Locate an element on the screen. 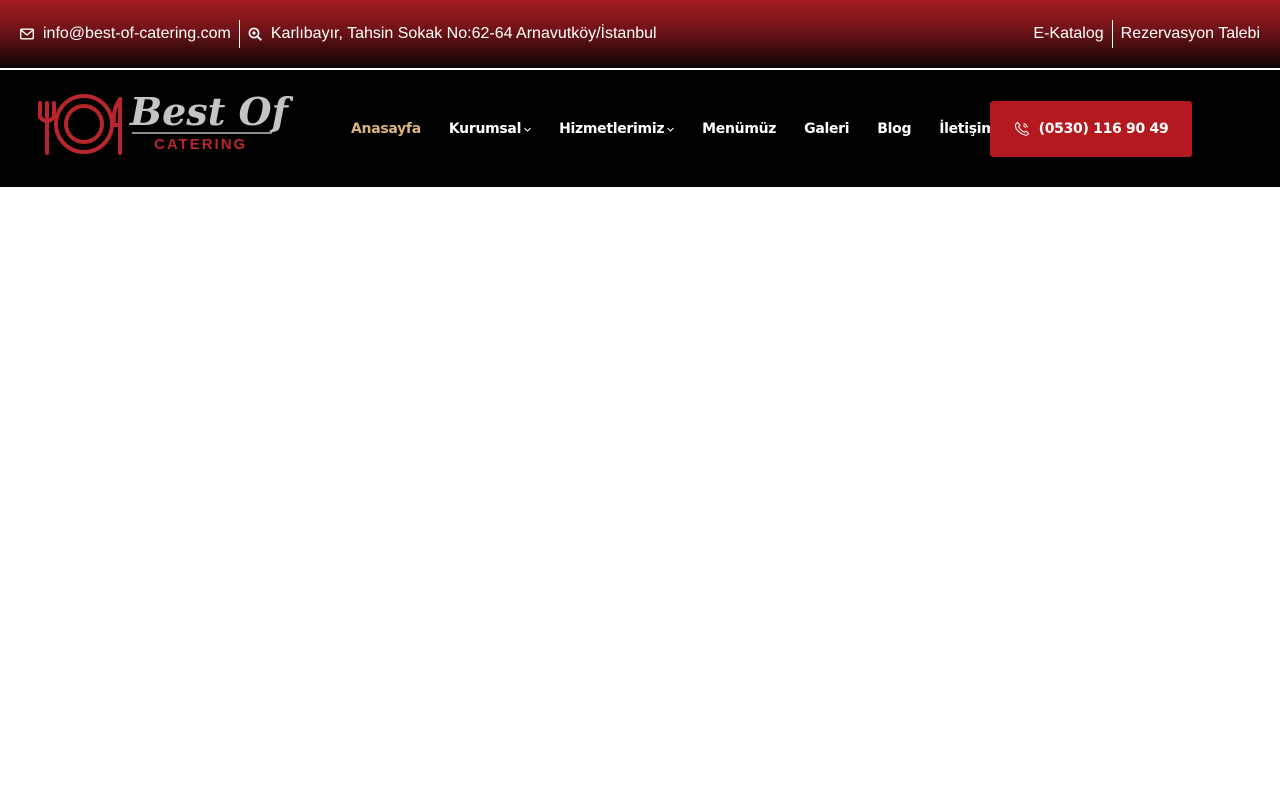 The image size is (1280, 800). site-logo: Best Of CATERING is located at coordinates (162, 124).